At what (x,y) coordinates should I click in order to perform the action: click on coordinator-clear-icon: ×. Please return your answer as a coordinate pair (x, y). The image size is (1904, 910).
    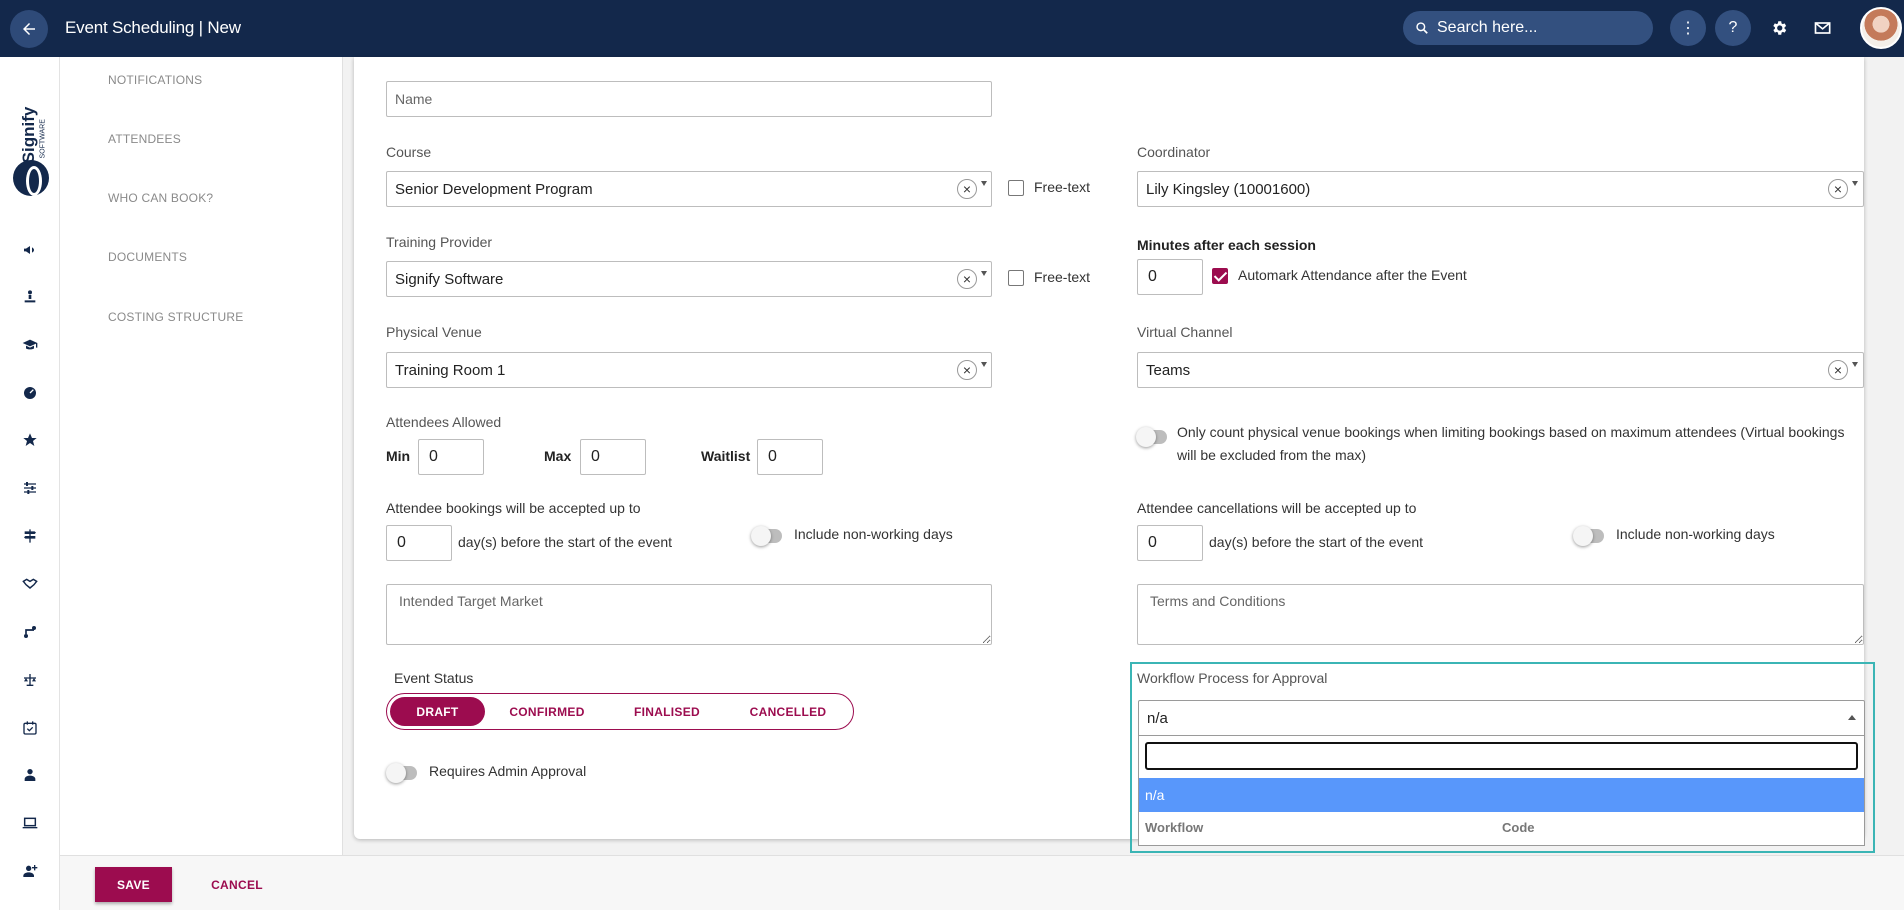
    Looking at the image, I should click on (1838, 189).